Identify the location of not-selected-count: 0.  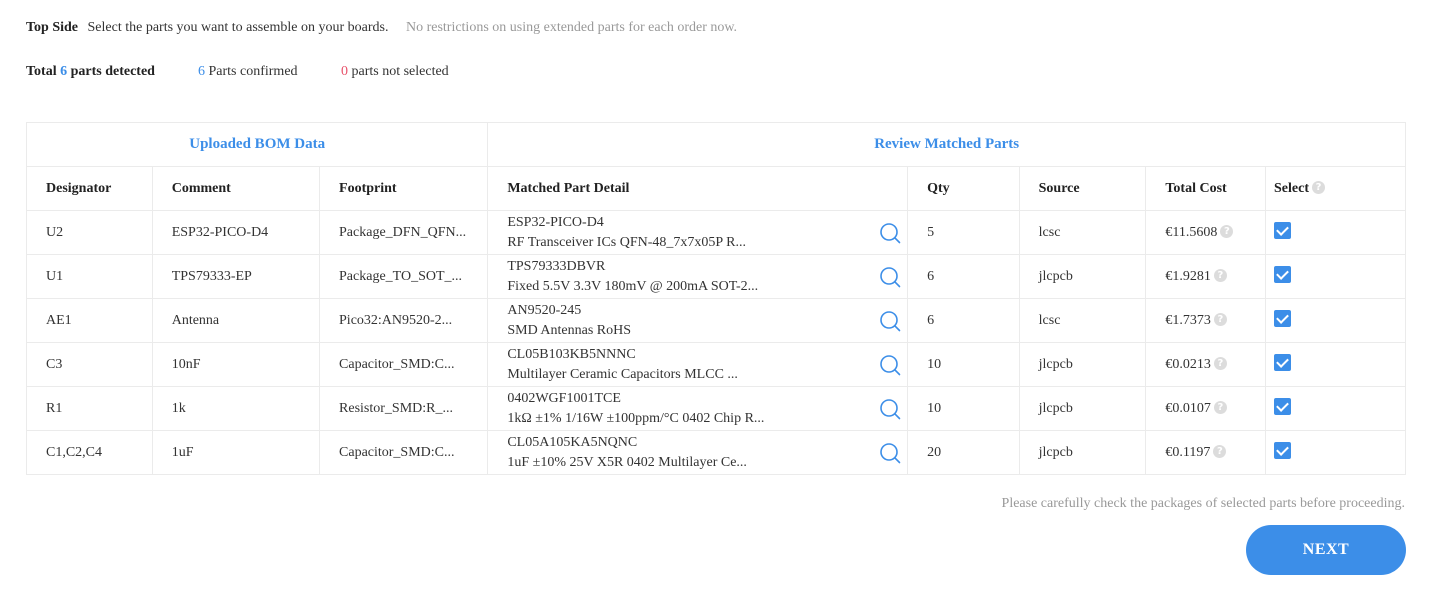
(344, 71).